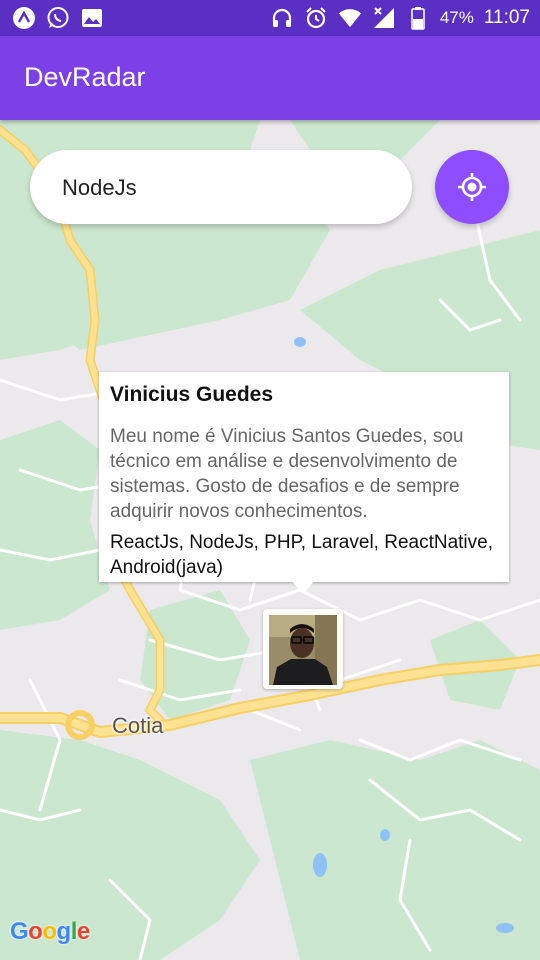 The height and width of the screenshot is (960, 540). I want to click on my-location-icon, so click(472, 187).